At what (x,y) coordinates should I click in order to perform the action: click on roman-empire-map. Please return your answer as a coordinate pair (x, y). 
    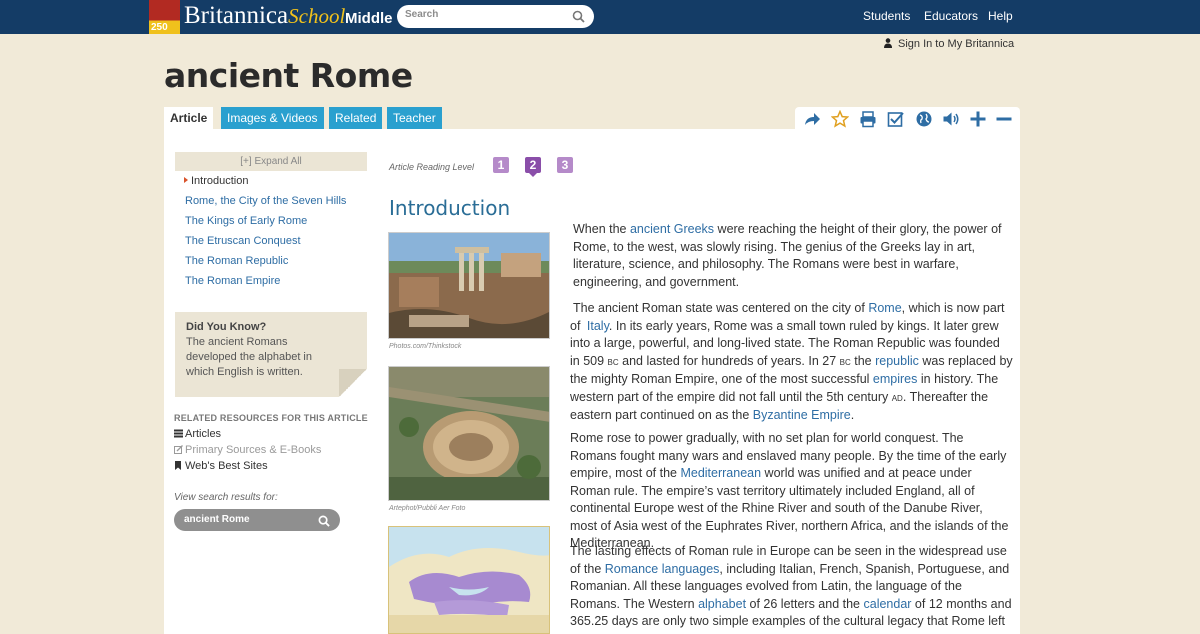
    Looking at the image, I should click on (469, 580).